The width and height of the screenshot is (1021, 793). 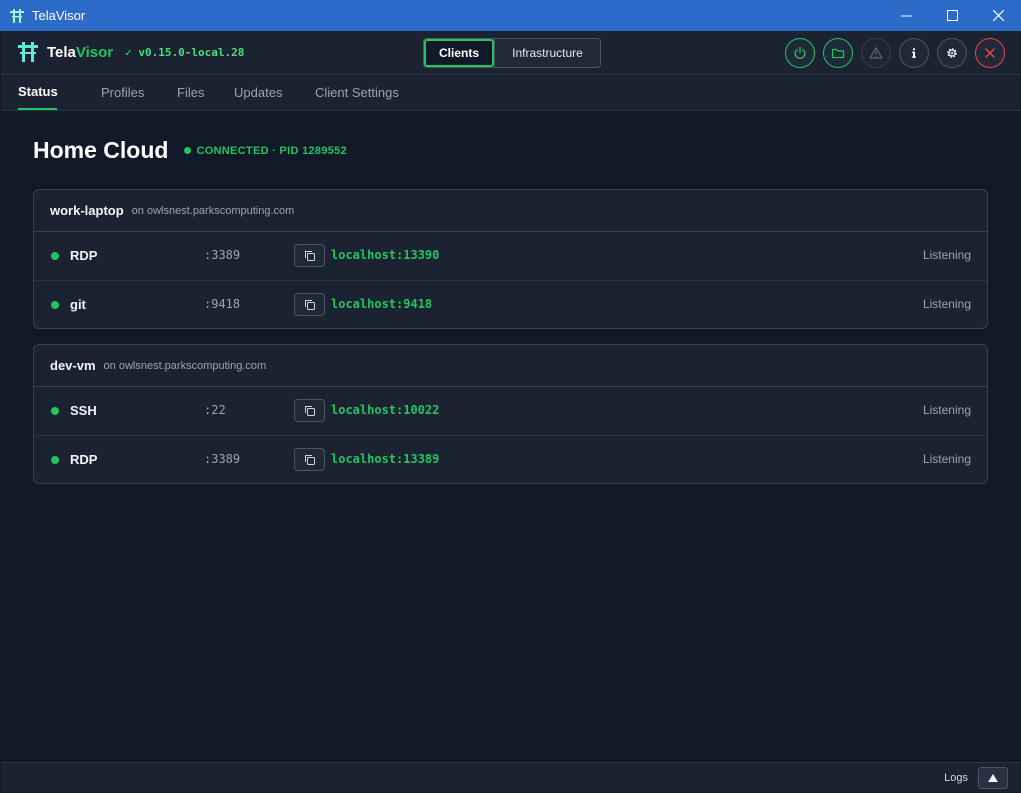 I want to click on mode-toggle: Clients Infrastructure, so click(x=512, y=53).